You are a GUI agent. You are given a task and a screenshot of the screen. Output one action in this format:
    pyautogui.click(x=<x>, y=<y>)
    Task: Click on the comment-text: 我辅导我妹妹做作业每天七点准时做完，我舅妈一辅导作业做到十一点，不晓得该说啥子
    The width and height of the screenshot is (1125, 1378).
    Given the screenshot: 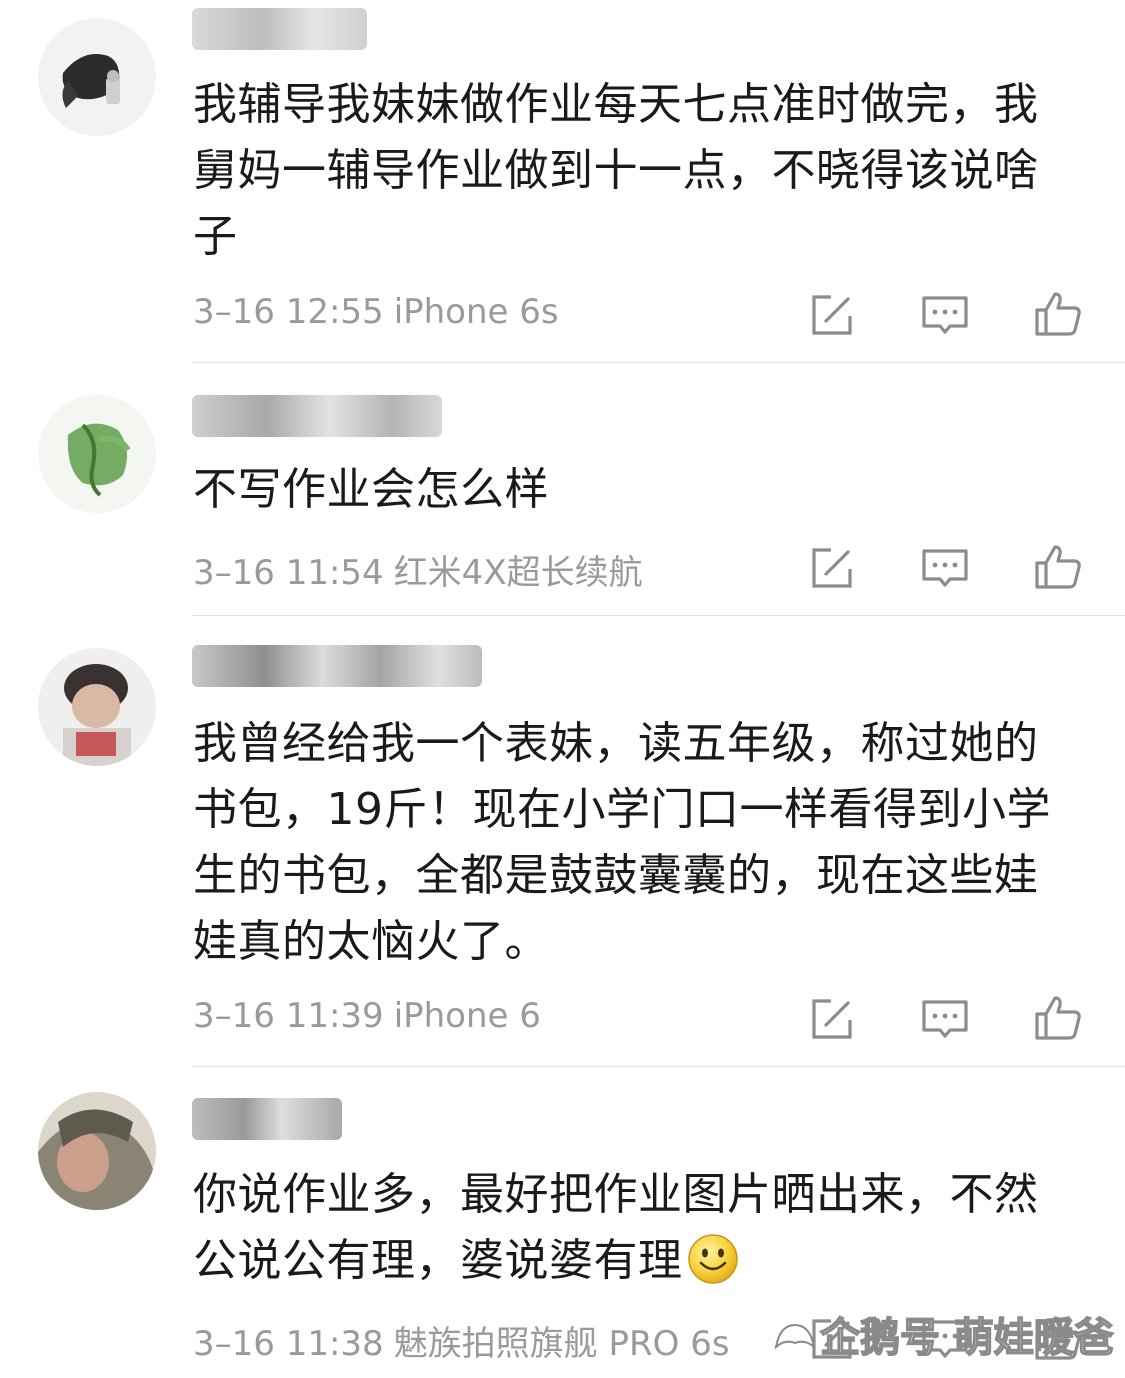 What is the action you would take?
    pyautogui.click(x=616, y=170)
    